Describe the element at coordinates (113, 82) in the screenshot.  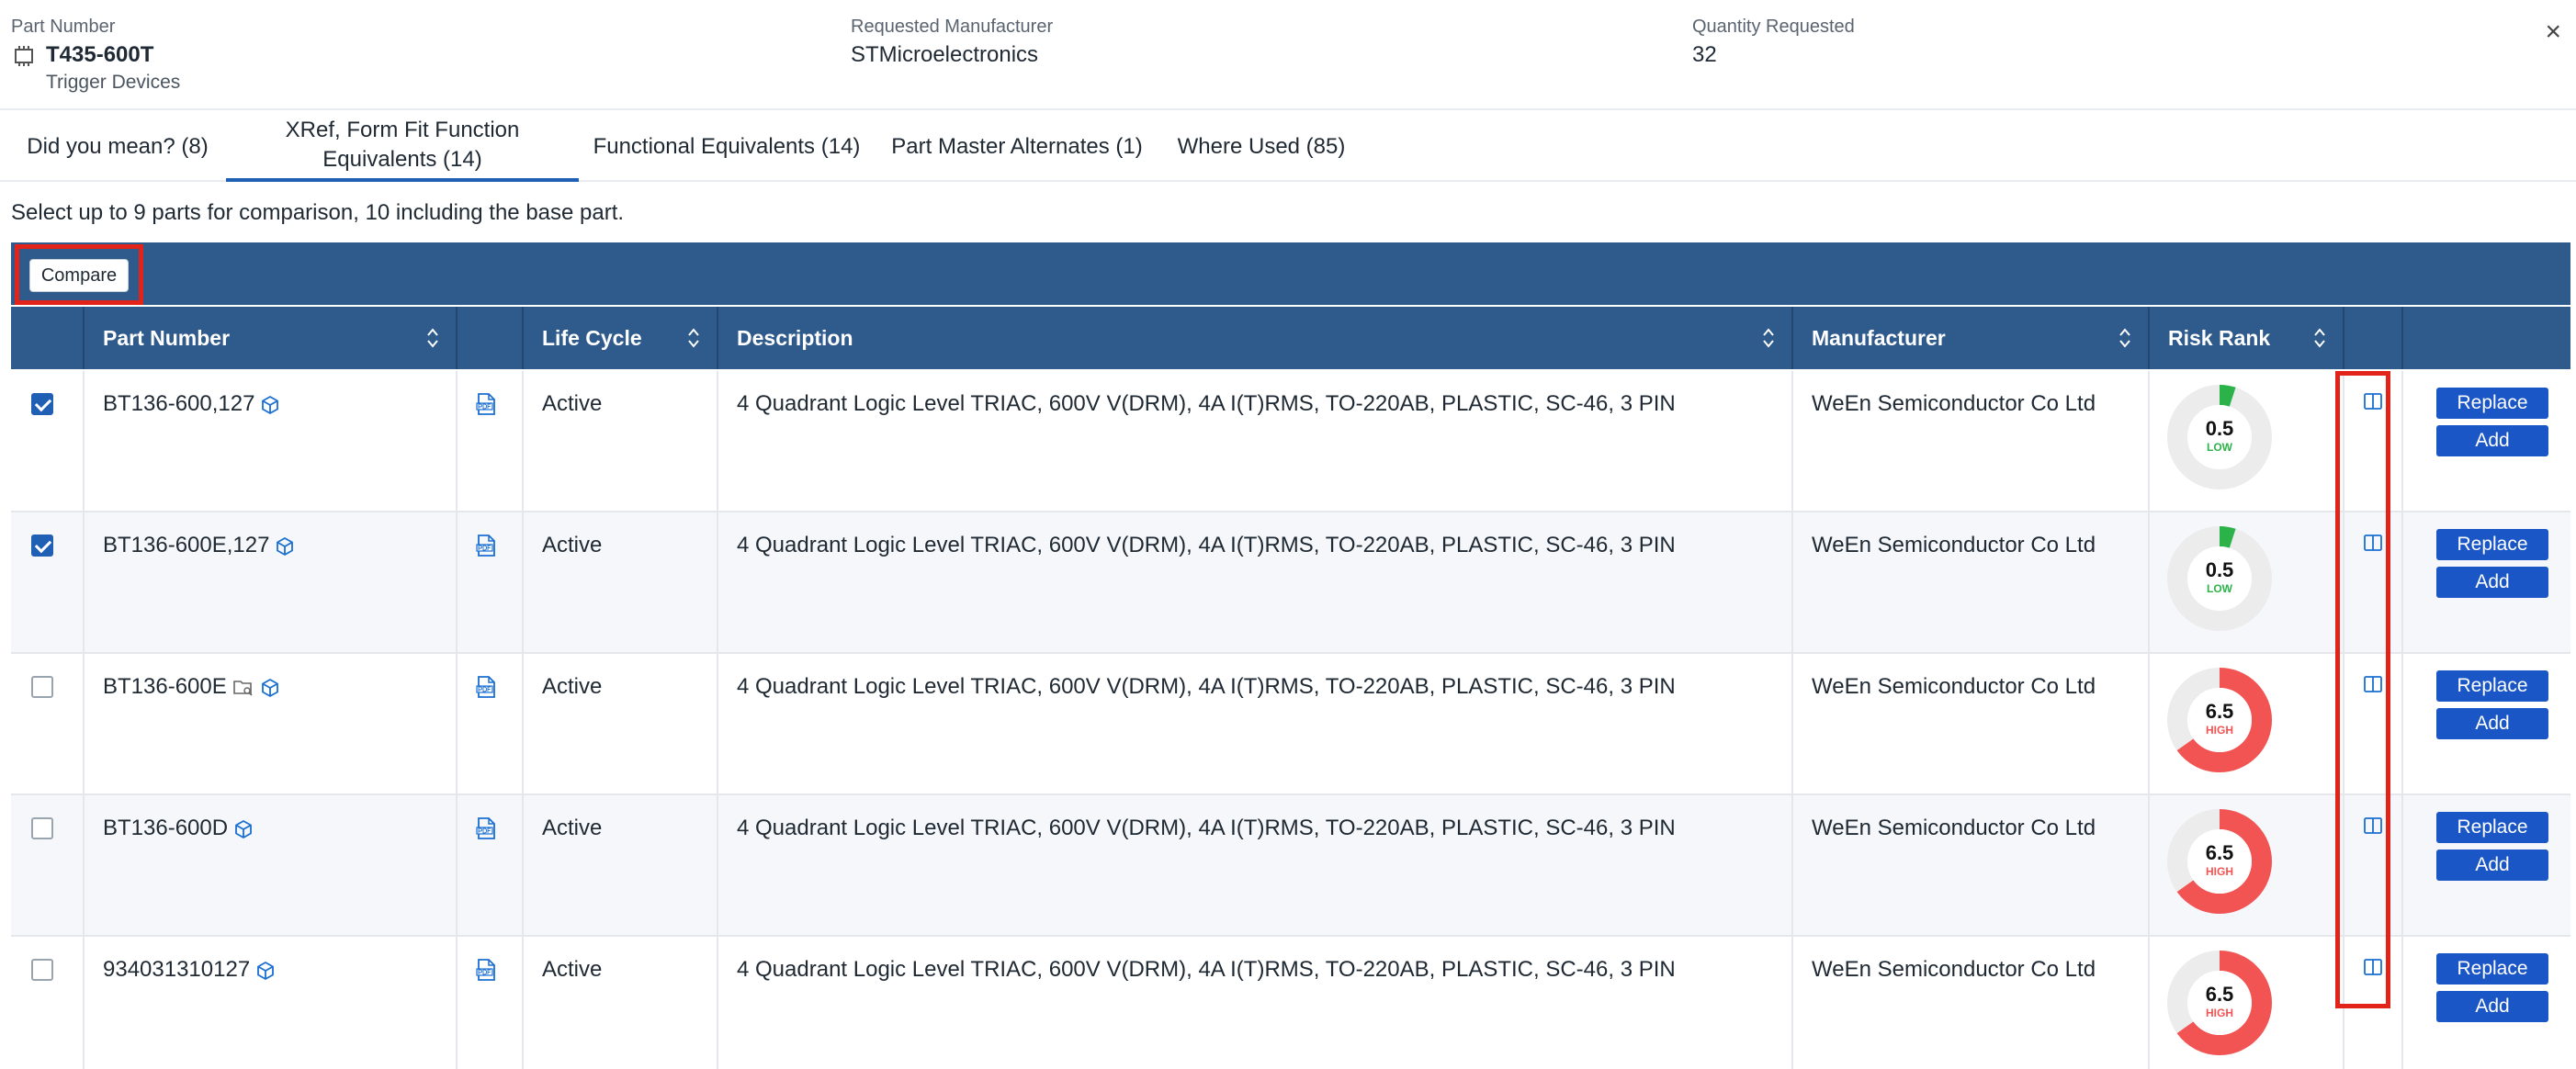
I see `part-category: Trigger Devices` at that location.